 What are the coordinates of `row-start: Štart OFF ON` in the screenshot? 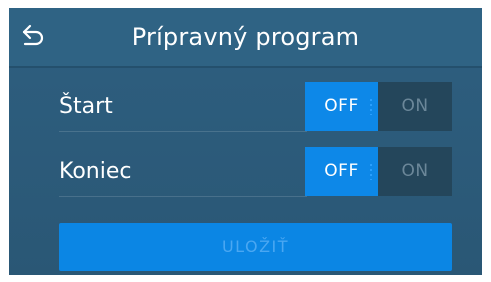 It's located at (255, 107).